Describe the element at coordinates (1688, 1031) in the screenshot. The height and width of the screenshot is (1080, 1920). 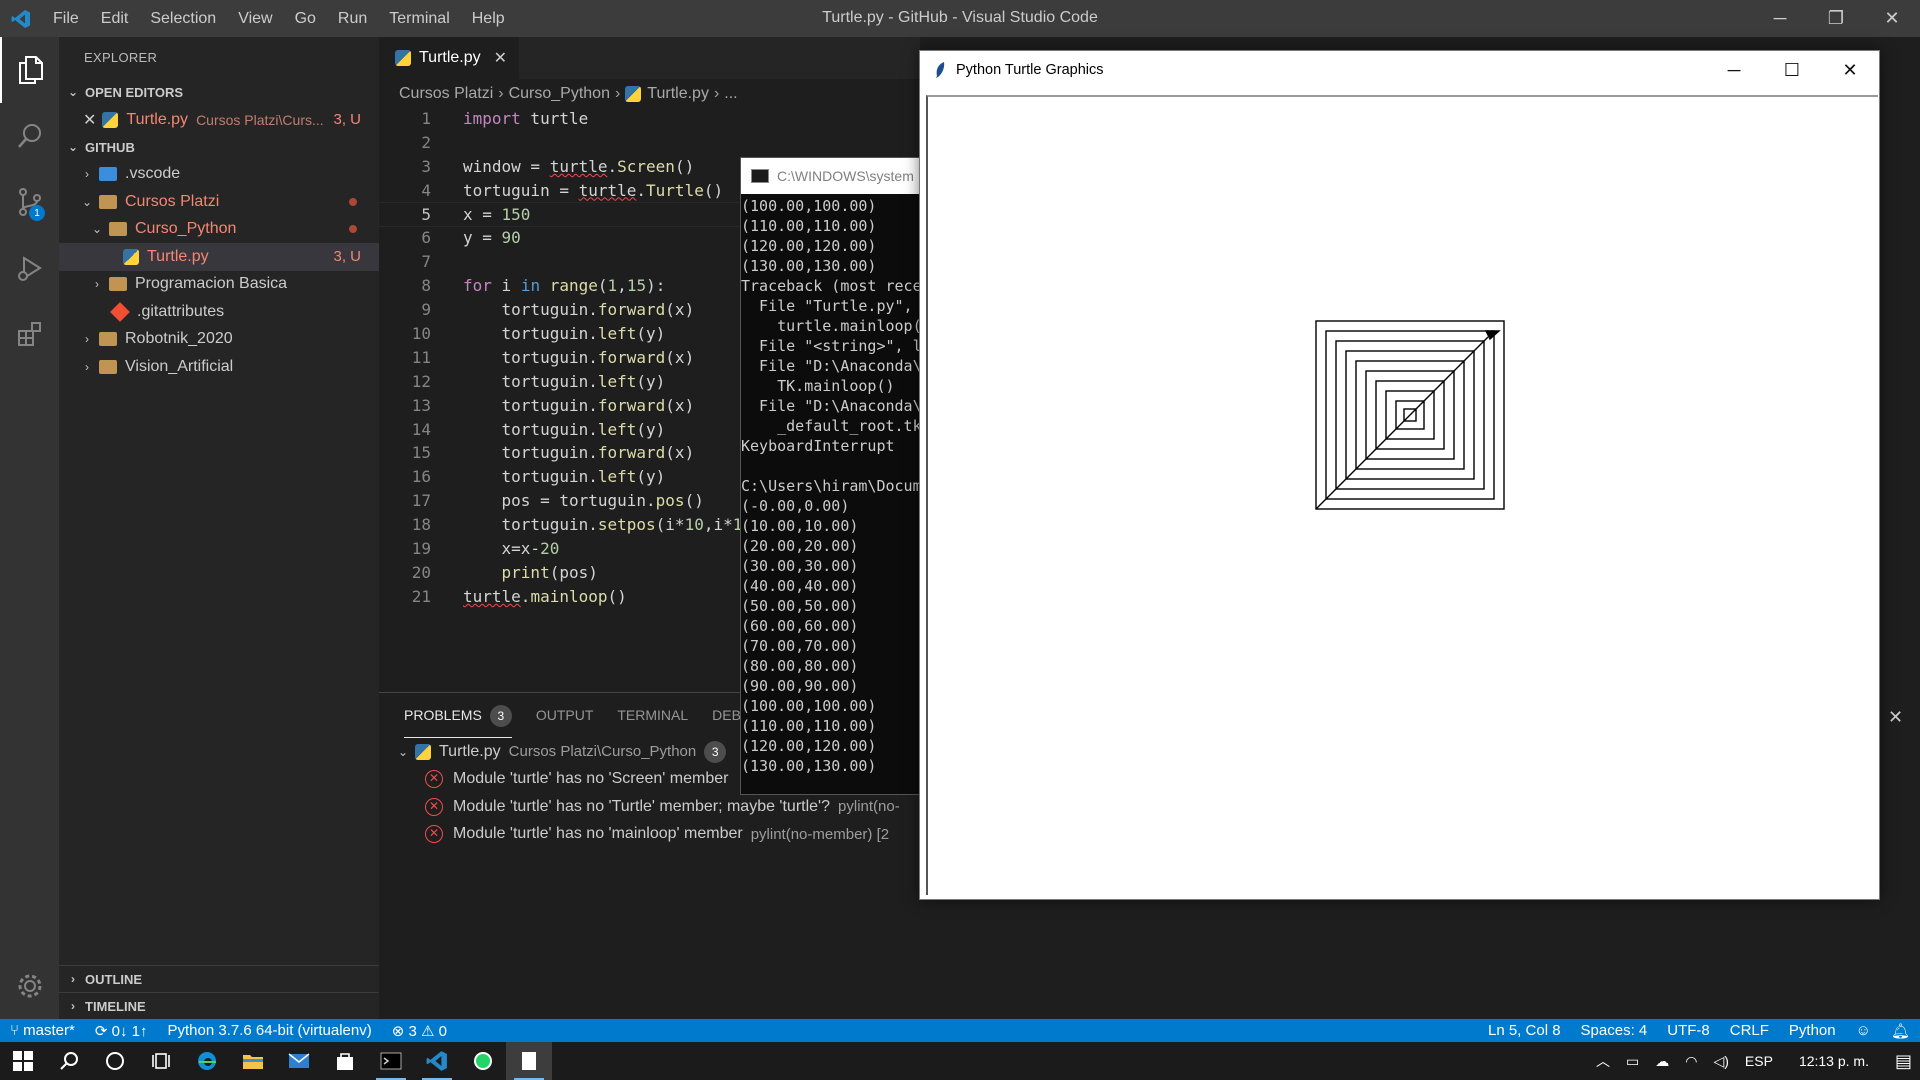
I see `encoding: UTF-8` at that location.